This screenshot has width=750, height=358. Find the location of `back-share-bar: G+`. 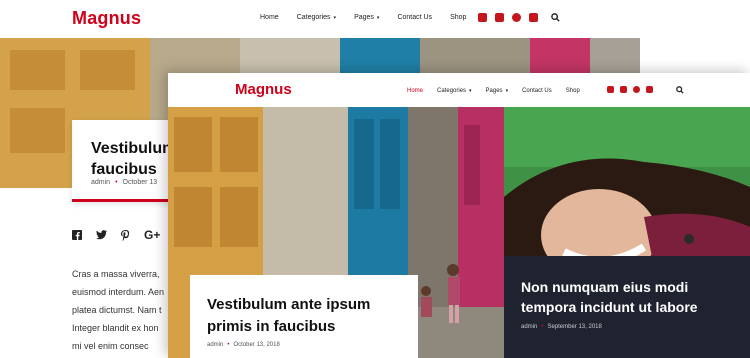

back-share-bar: G+ is located at coordinates (116, 235).